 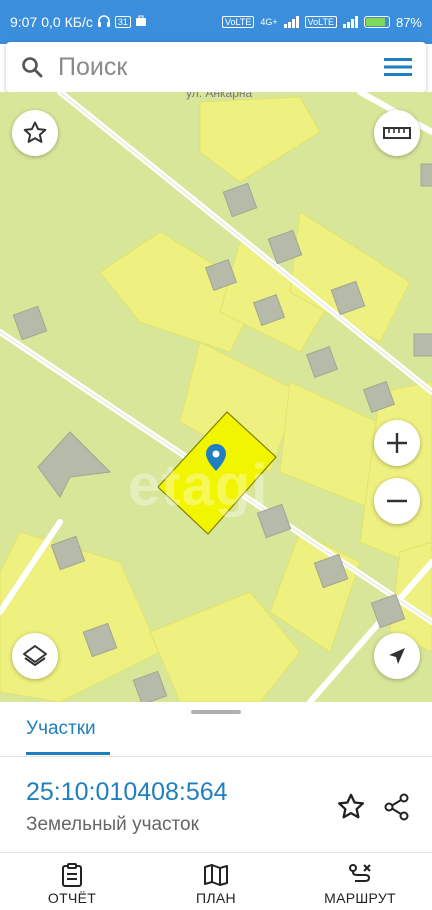 I want to click on street-label: ул. Анкарна, so click(x=219, y=96).